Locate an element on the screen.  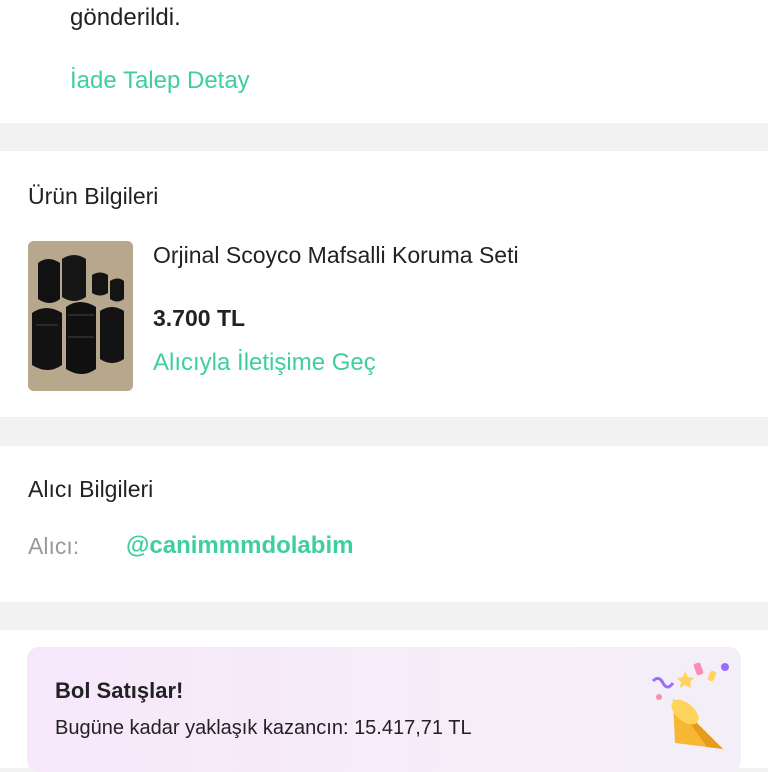
contact-buyer-link: Alıcıyla İletişime Geç is located at coordinates (264, 363).